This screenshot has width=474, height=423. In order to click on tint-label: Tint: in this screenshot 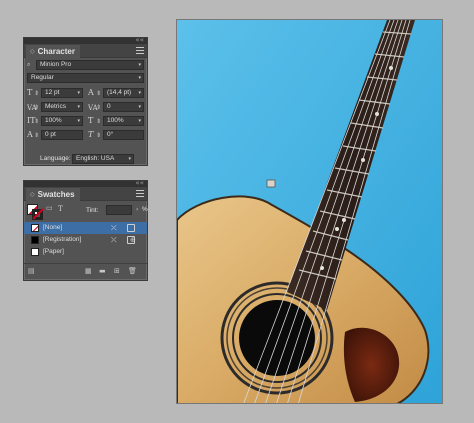, I will do `click(92, 210)`.